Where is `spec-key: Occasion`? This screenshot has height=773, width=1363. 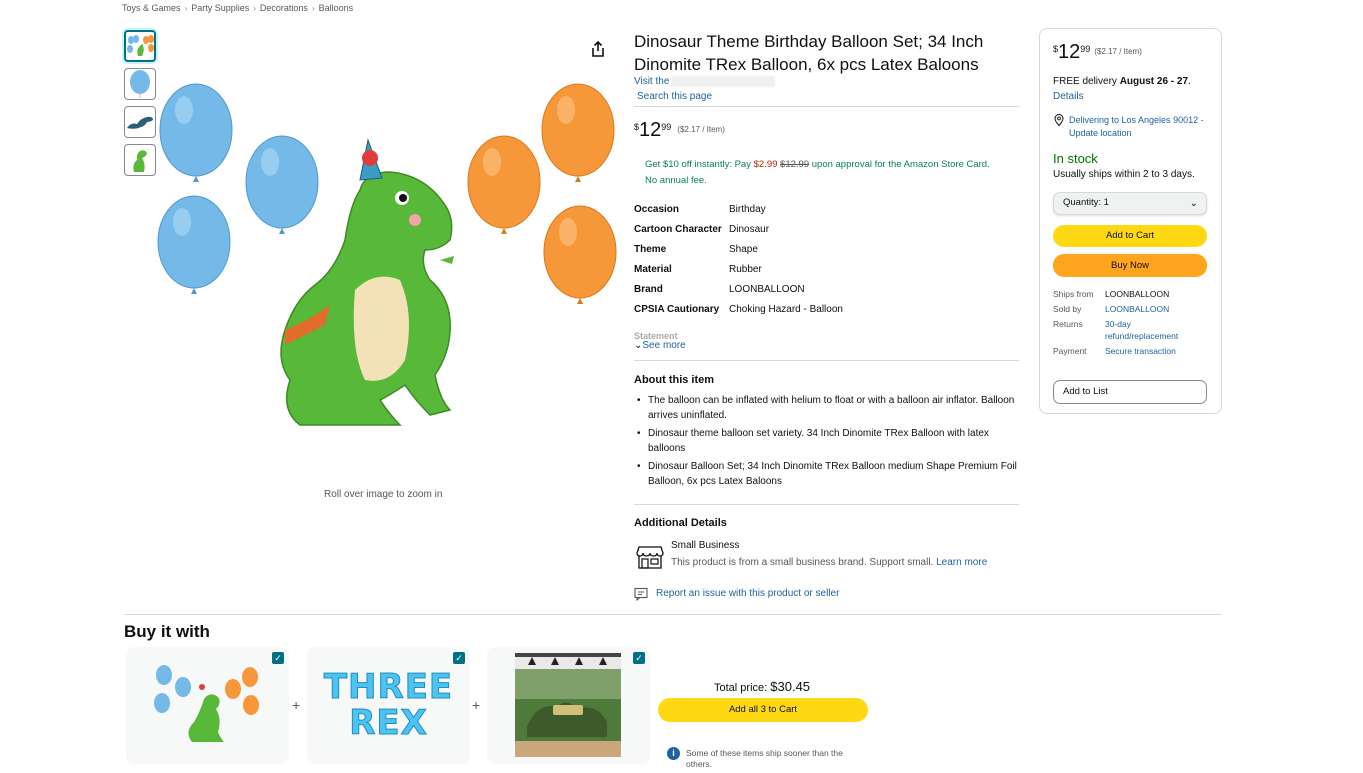
spec-key: Occasion is located at coordinates (657, 209).